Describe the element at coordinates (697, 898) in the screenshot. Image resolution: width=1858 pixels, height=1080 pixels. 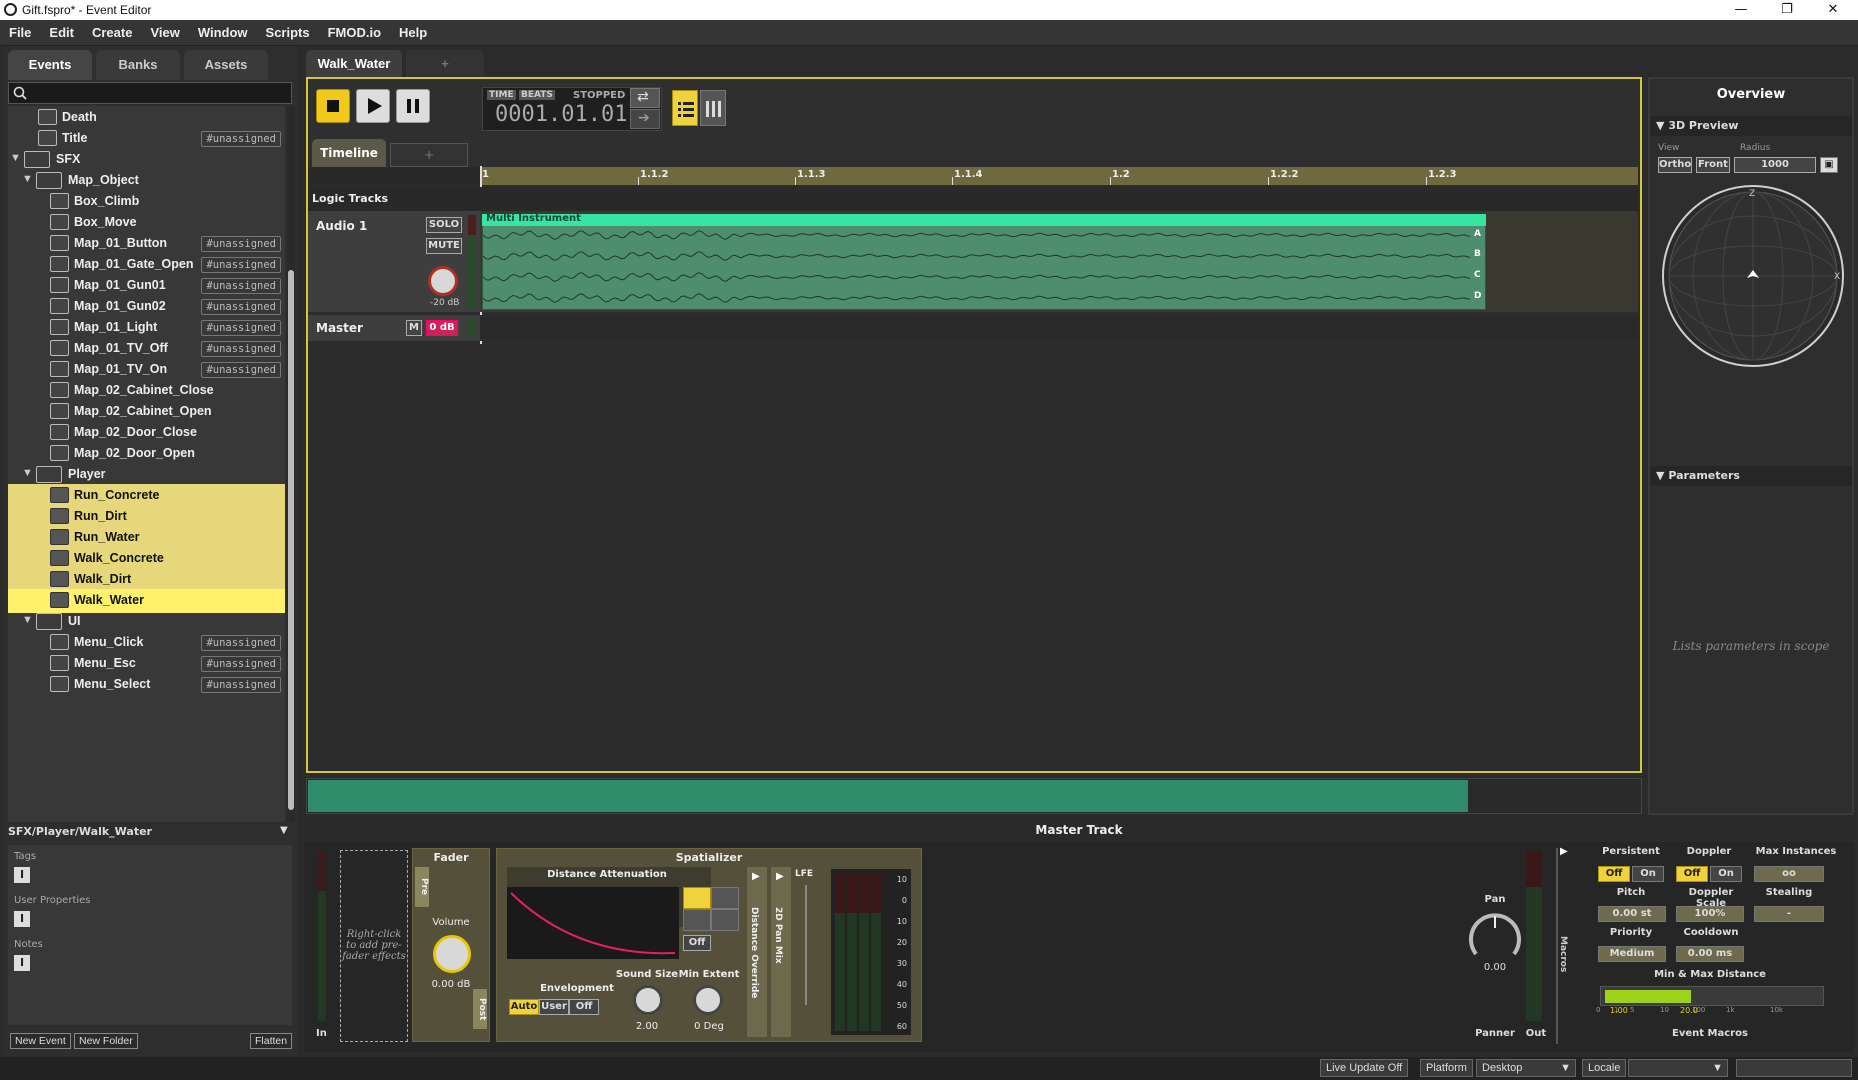
I see `curve-linear-squared-button` at that location.